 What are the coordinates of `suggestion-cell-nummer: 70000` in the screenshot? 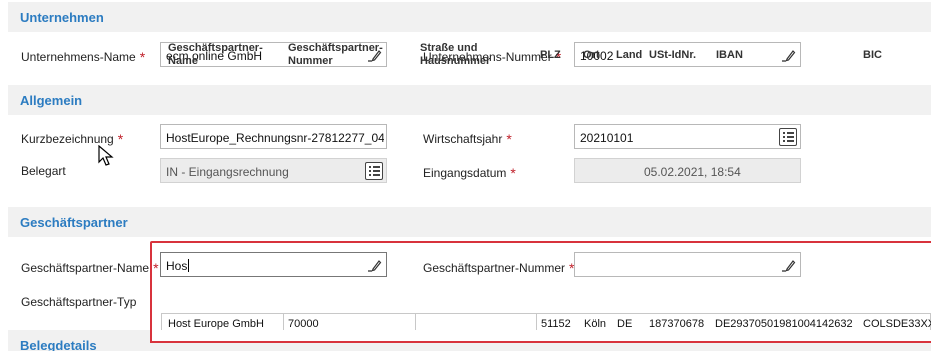 It's located at (303, 324).